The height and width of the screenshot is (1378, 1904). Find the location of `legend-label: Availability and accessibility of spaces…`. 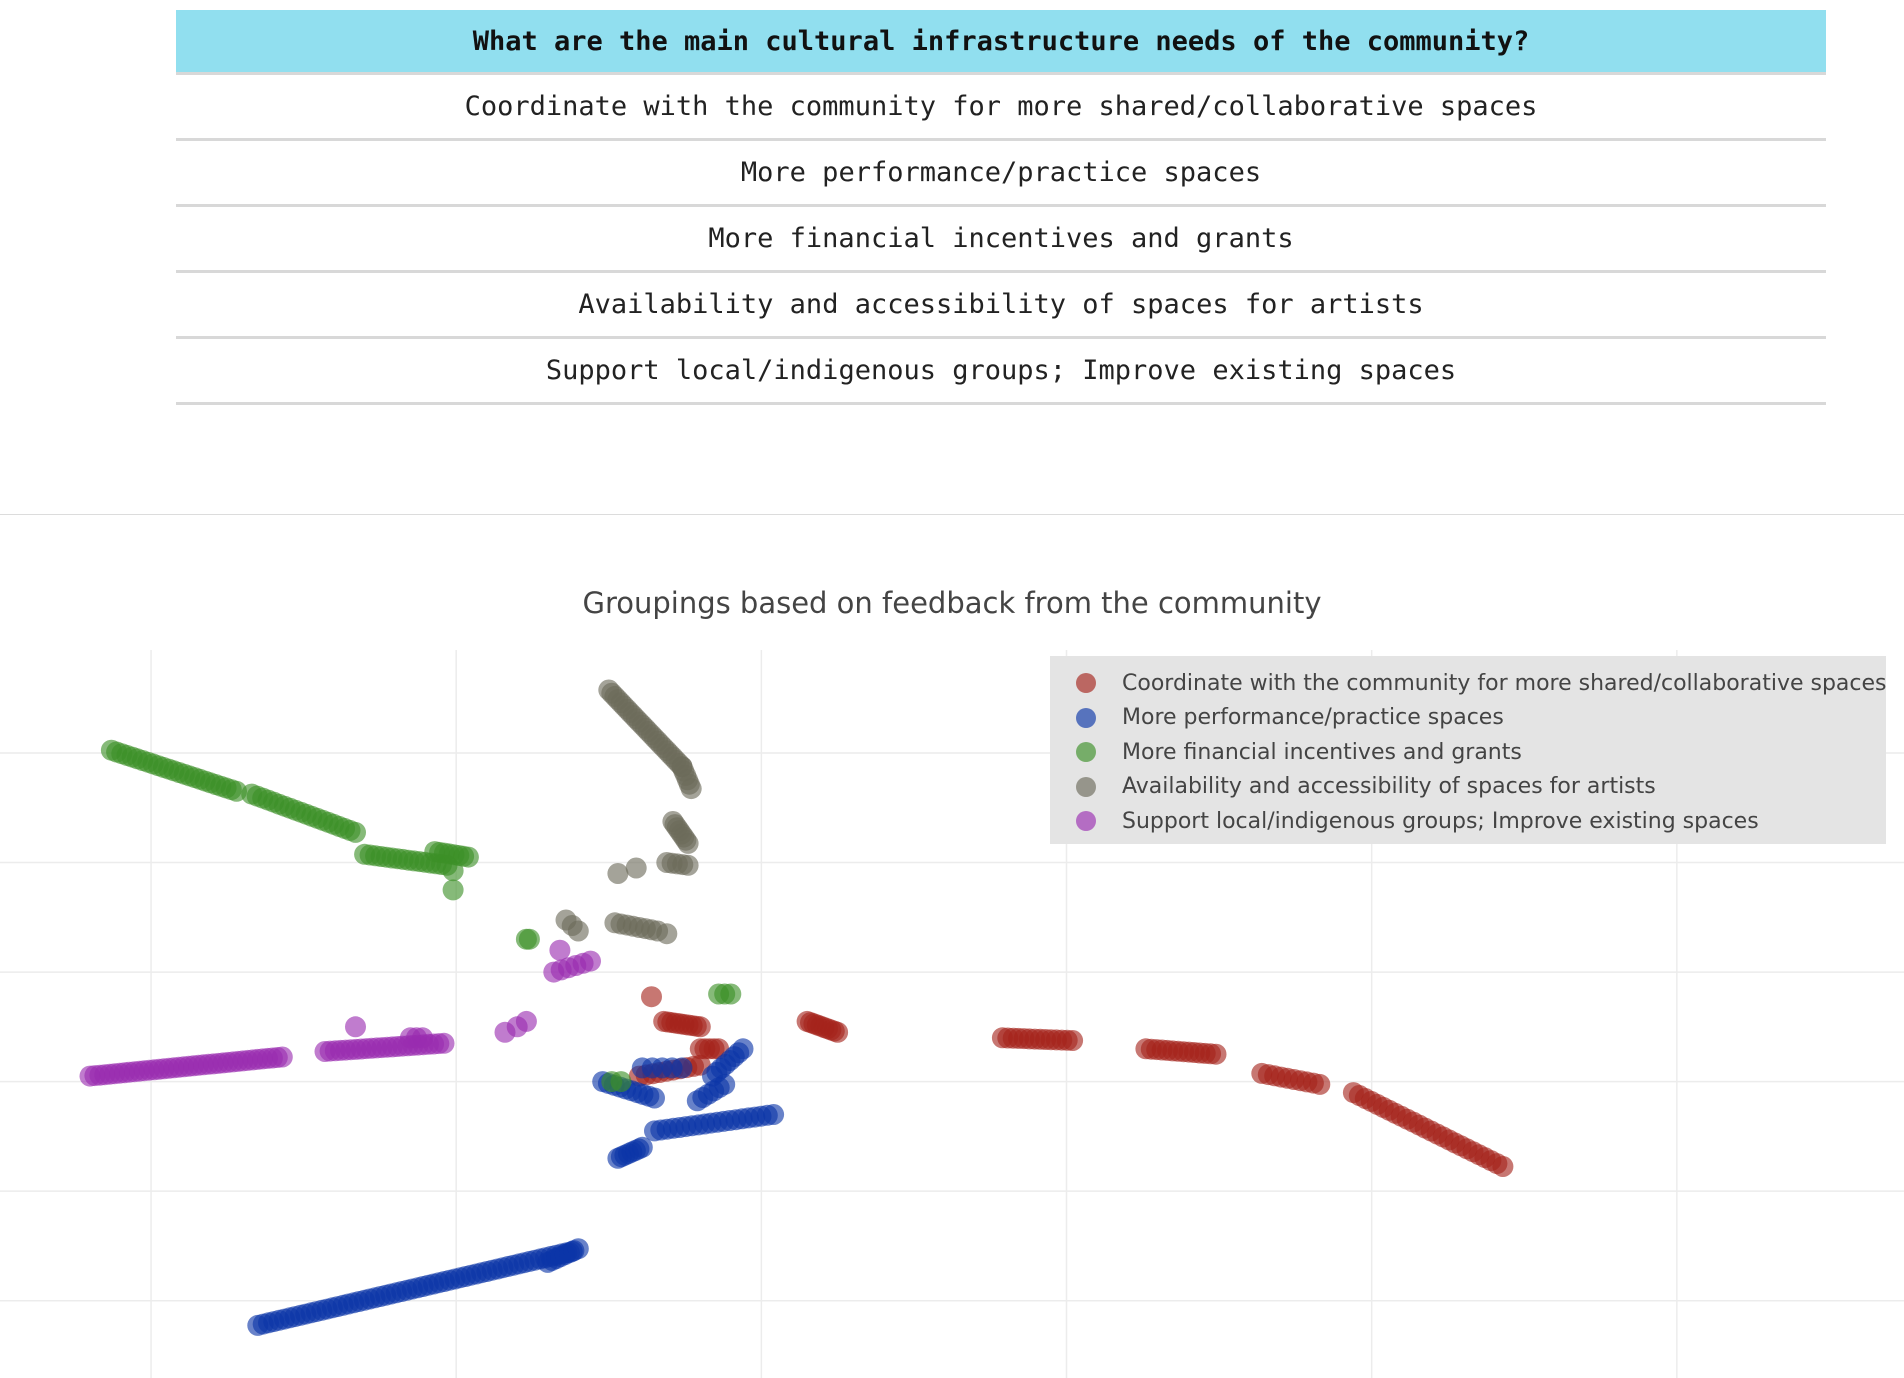

legend-label: Availability and accessibility of spaces… is located at coordinates (1389, 787).